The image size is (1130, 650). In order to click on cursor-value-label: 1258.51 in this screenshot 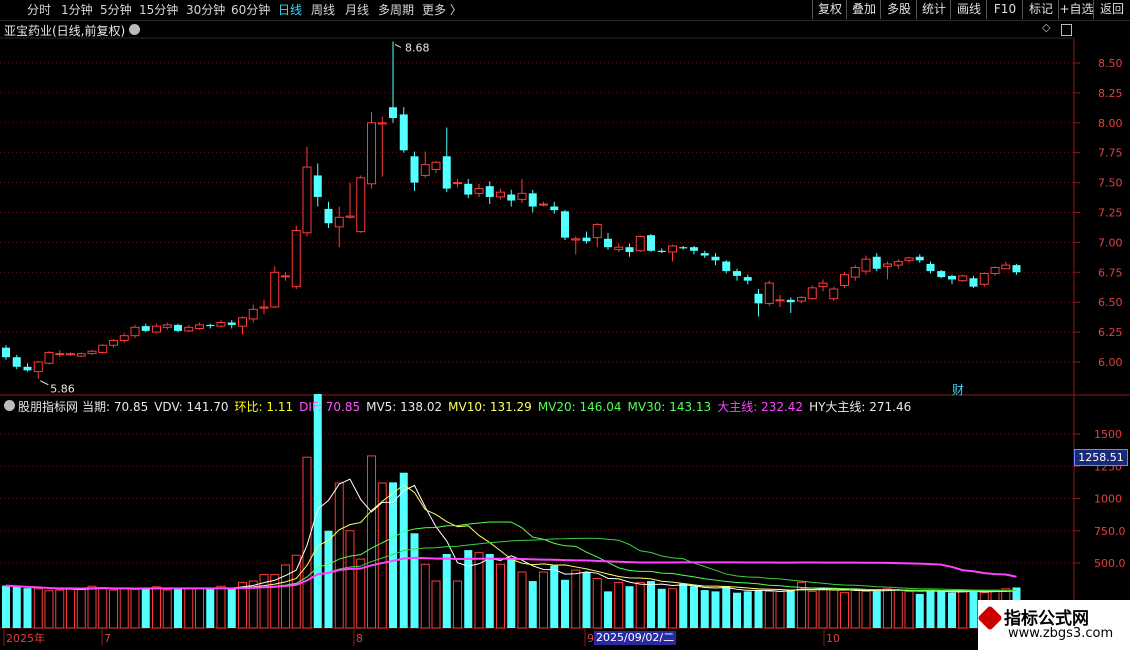, I will do `click(1101, 457)`.